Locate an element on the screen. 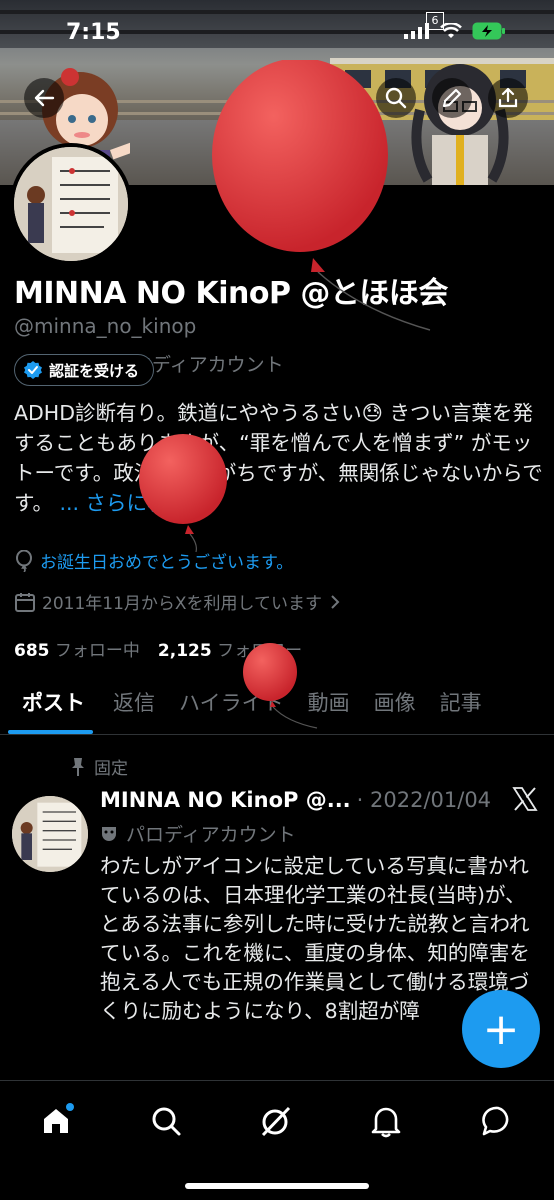 This screenshot has width=554, height=1200. nav-messages is located at coordinates (498, 1121).